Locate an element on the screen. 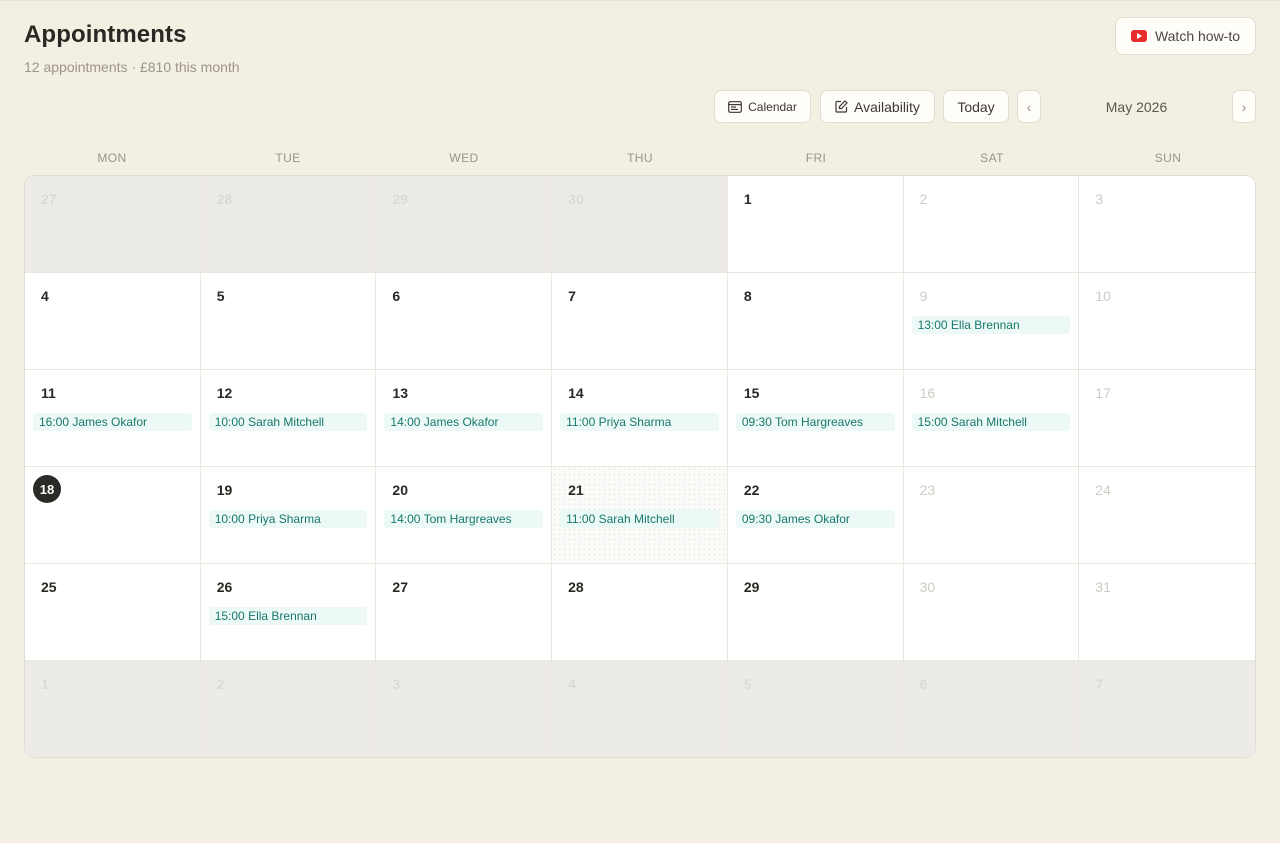  appointment-event: 10:00 Priya Sharma is located at coordinates (288, 519).